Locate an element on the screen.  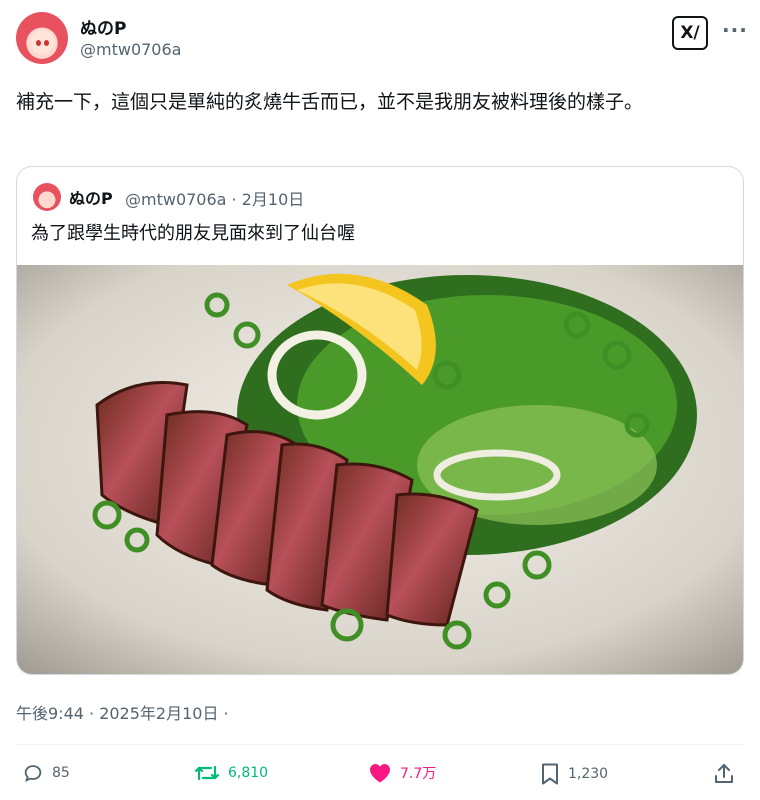
share-icon is located at coordinates (724, 773).